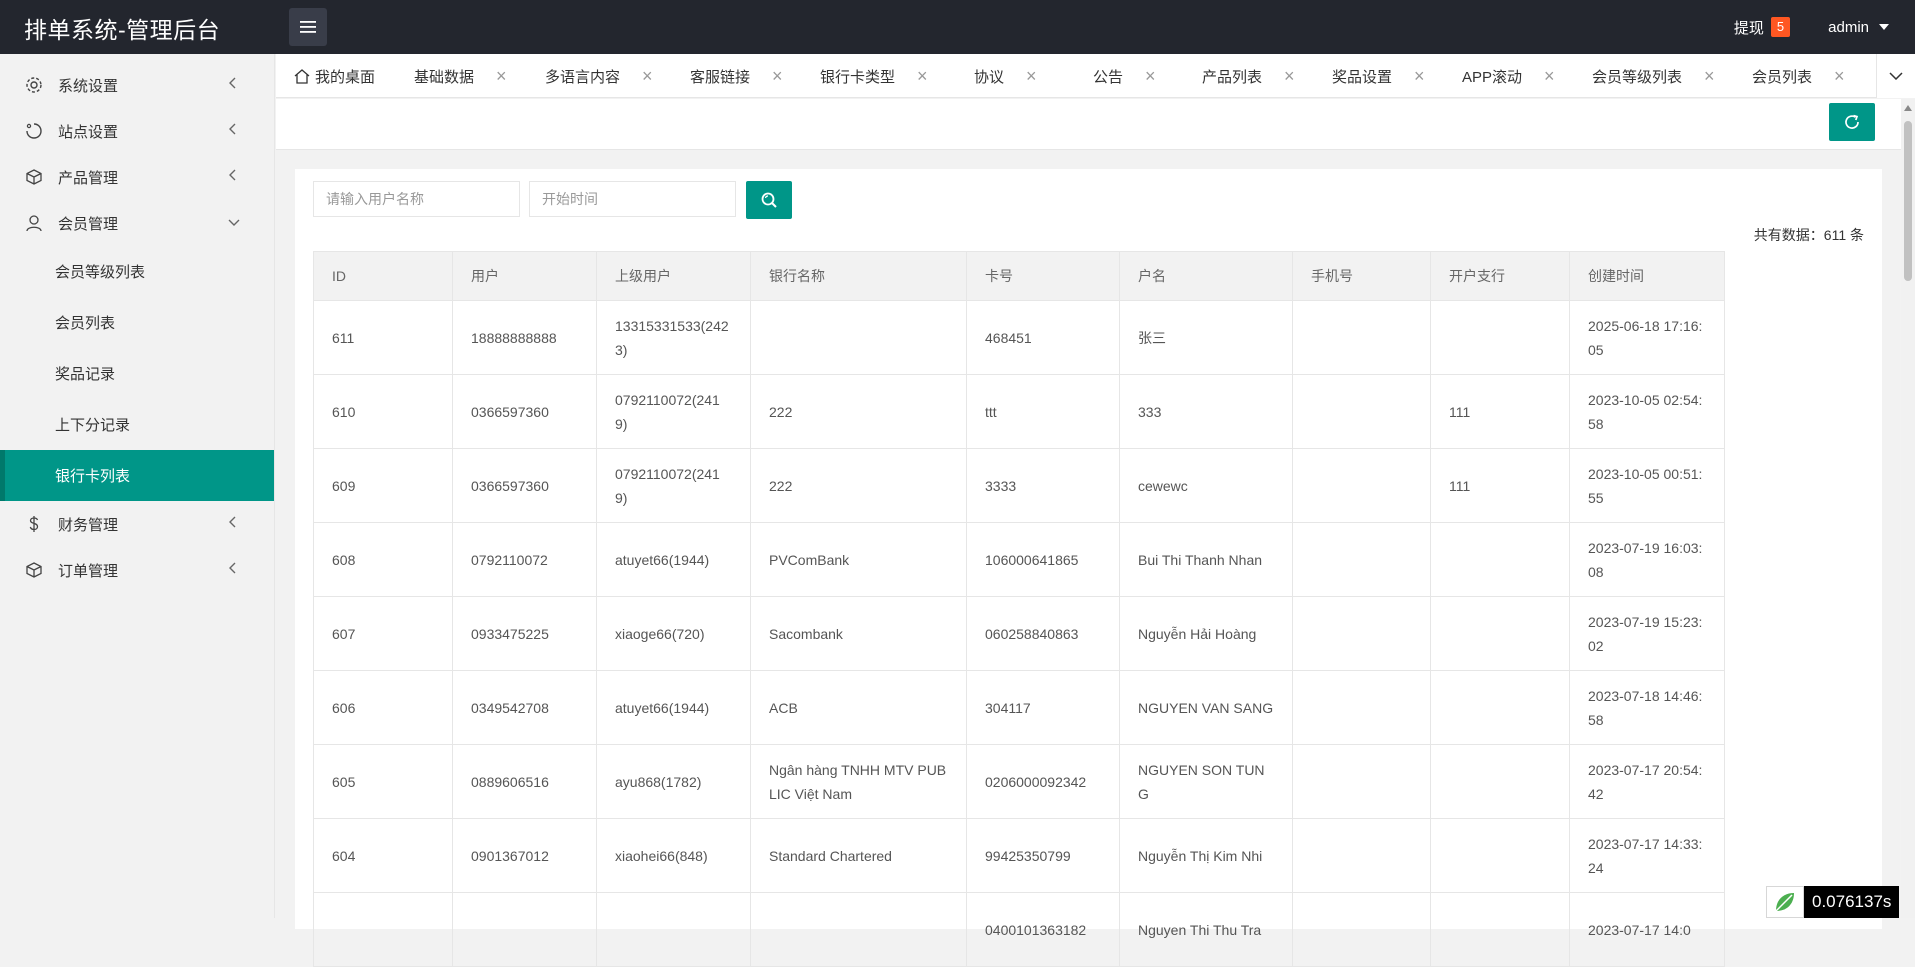  Describe the element at coordinates (1206, 781) in the screenshot. I see `table-cell: NGUYEN SON TUNG` at that location.